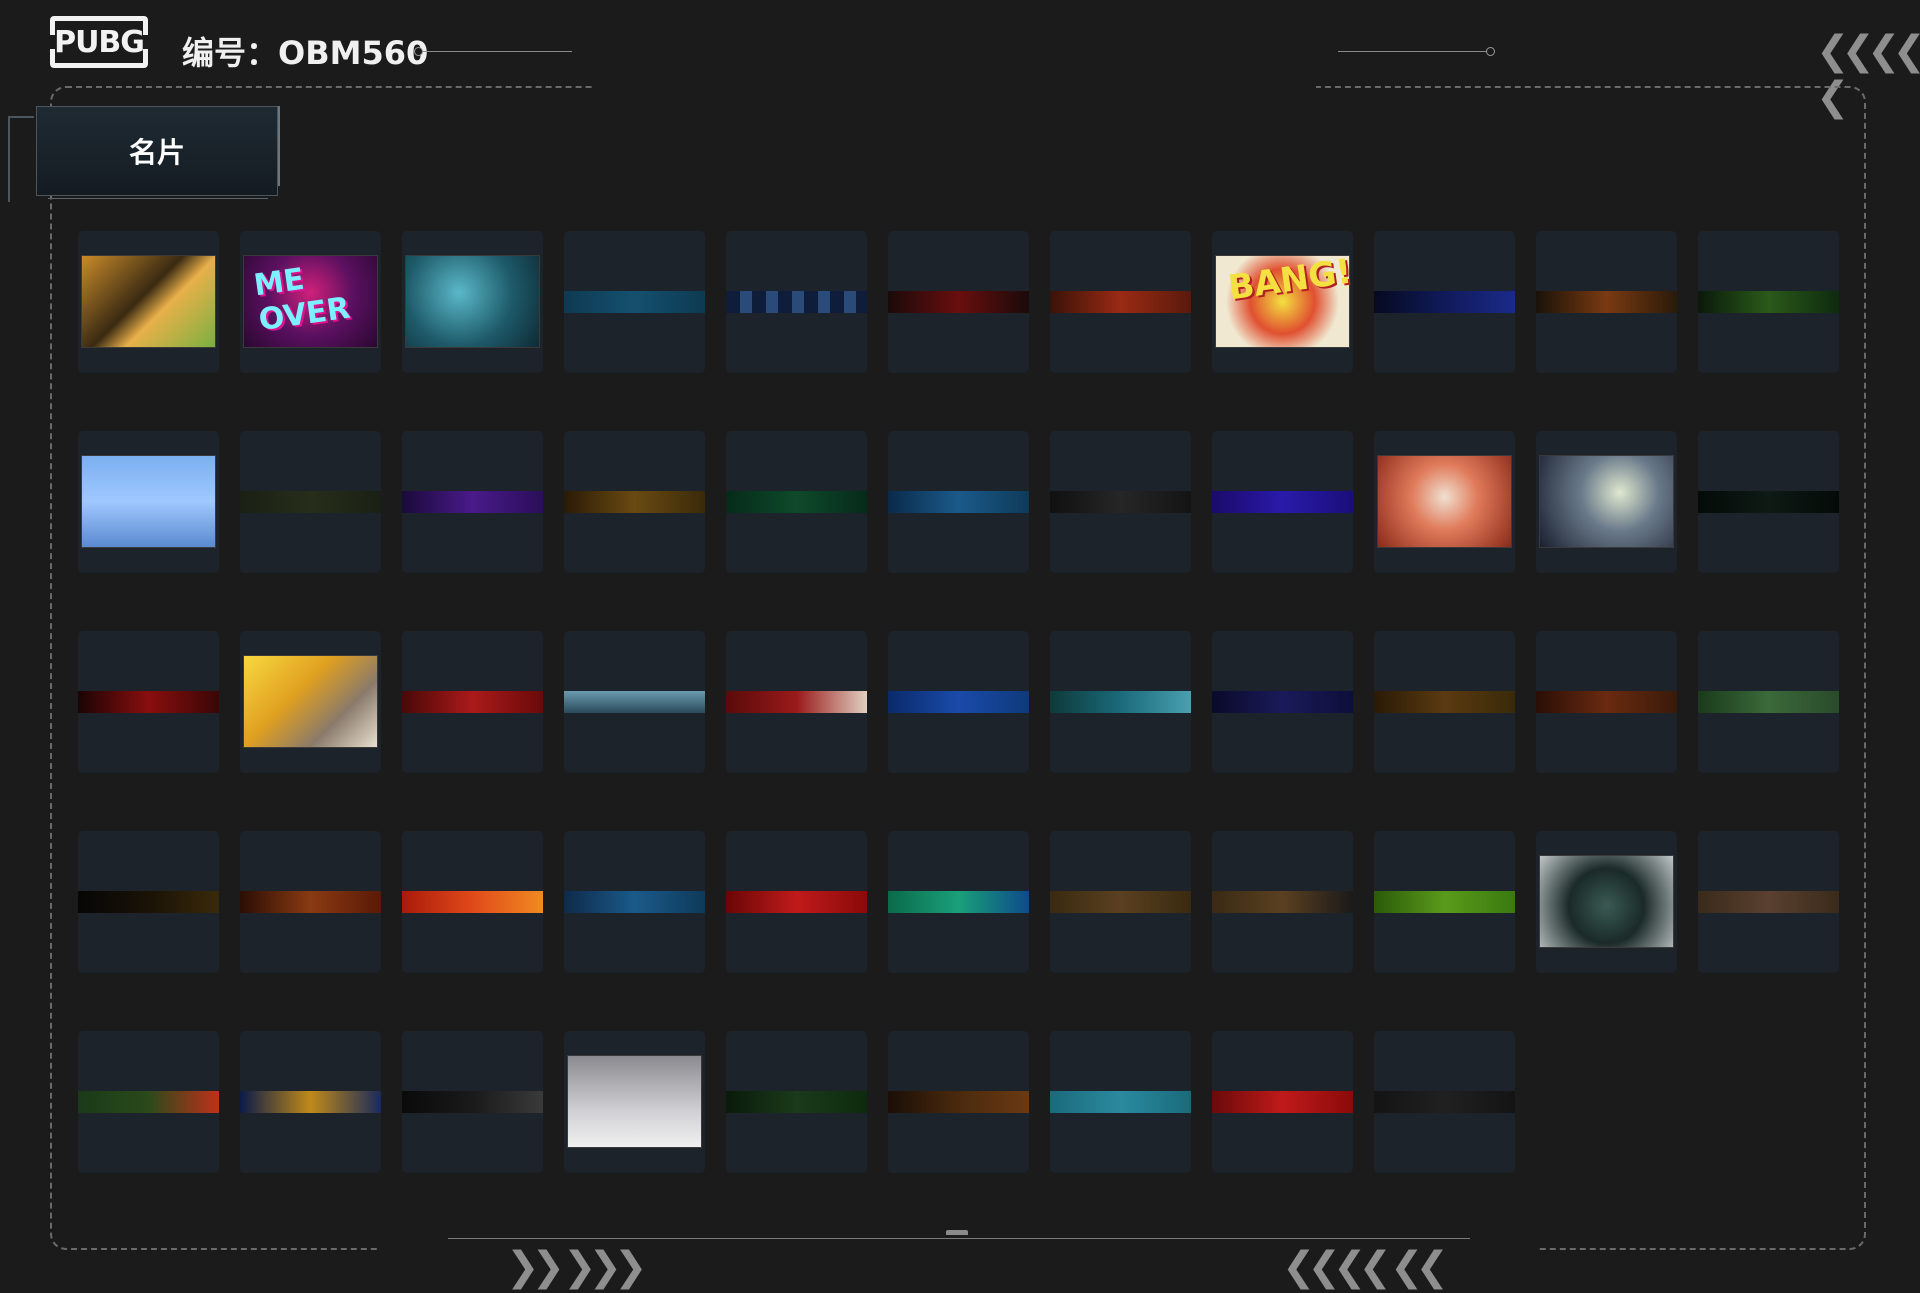 The image size is (1920, 1293). What do you see at coordinates (302, 300) in the screenshot?
I see `namecard-art-text: ME OVER` at bounding box center [302, 300].